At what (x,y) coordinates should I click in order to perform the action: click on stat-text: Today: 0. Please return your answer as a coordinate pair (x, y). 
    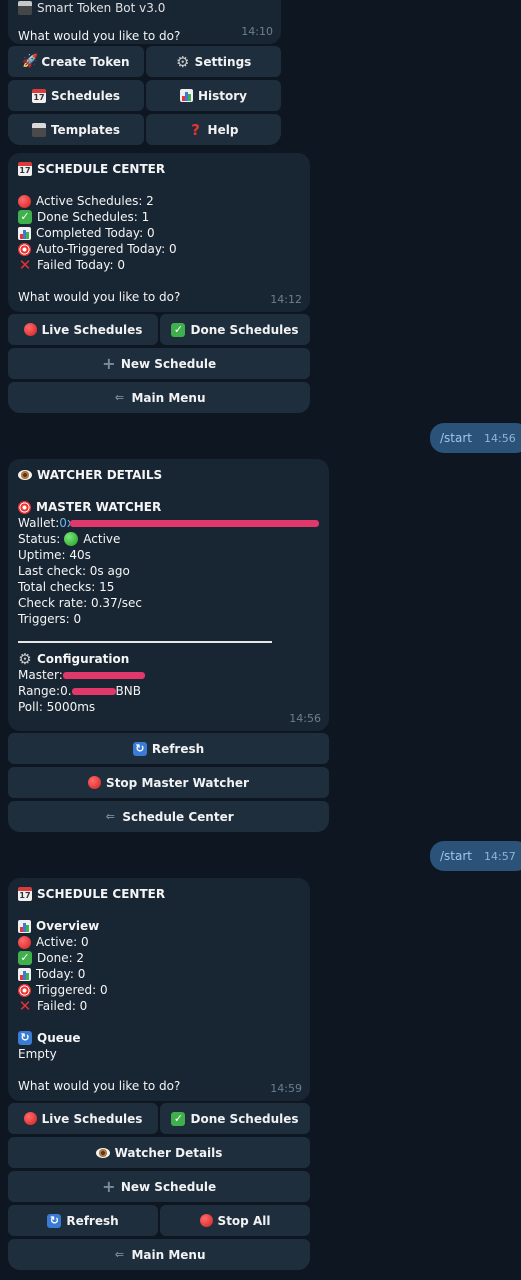
    Looking at the image, I should click on (61, 974).